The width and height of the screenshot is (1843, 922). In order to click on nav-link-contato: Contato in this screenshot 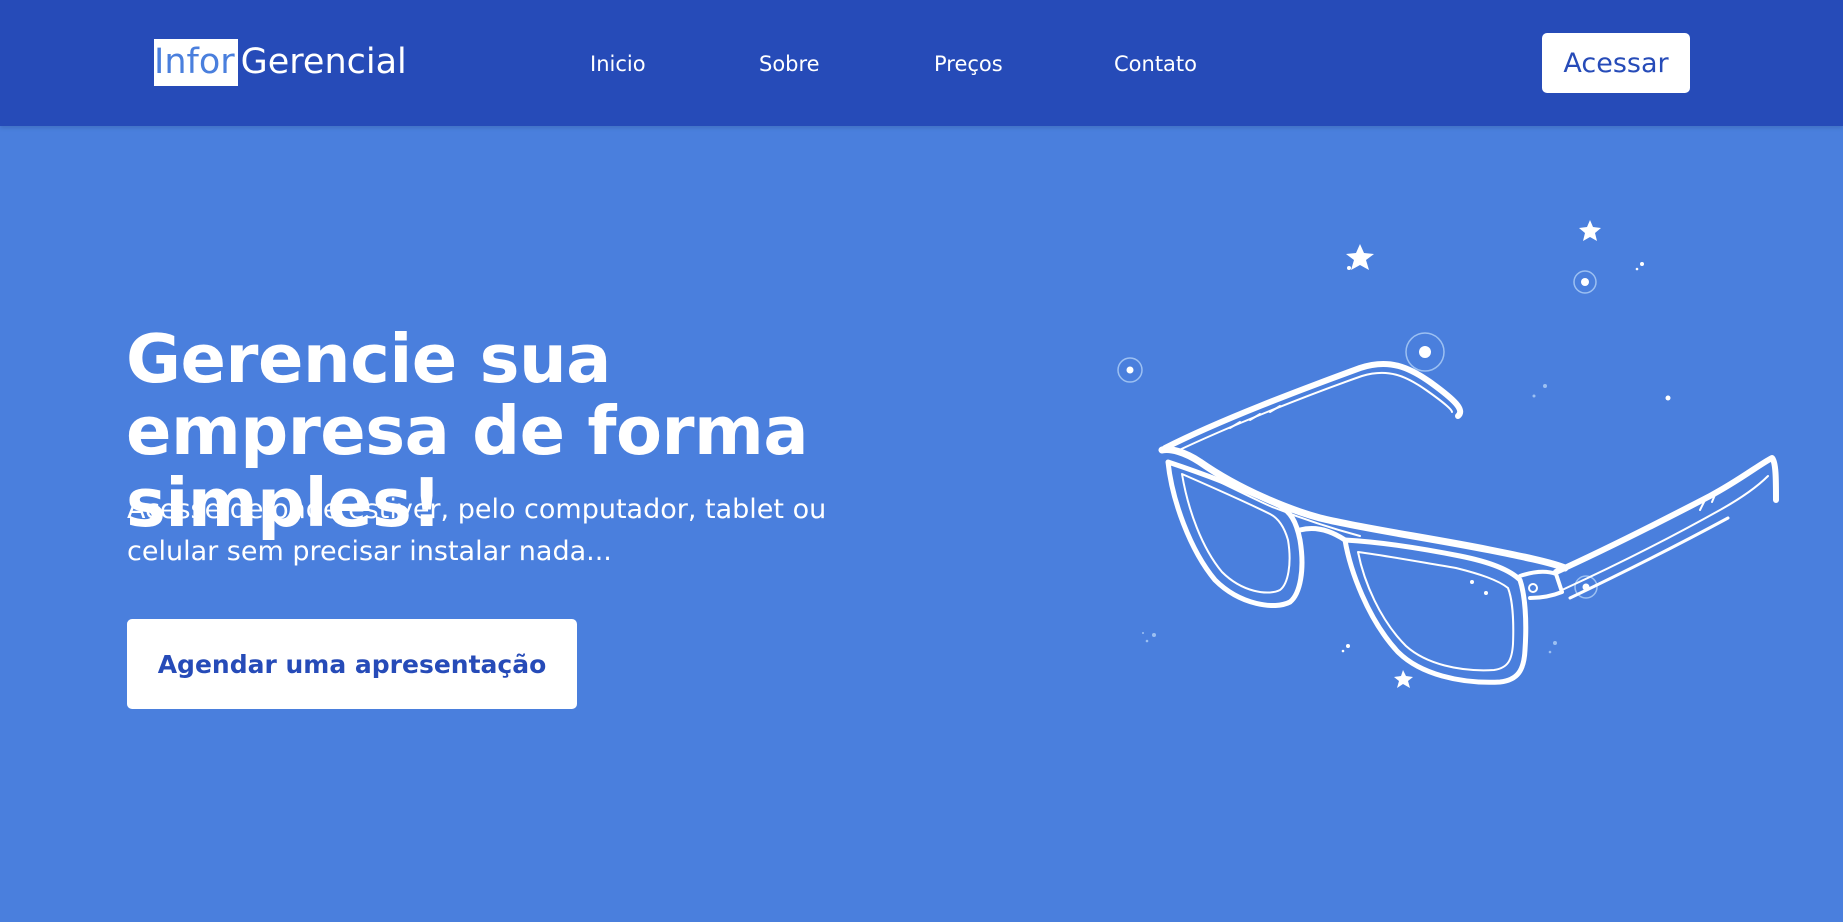, I will do `click(1155, 64)`.